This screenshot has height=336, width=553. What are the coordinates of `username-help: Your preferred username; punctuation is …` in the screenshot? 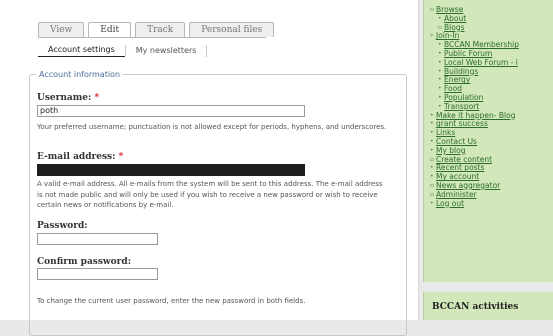 It's located at (212, 127).